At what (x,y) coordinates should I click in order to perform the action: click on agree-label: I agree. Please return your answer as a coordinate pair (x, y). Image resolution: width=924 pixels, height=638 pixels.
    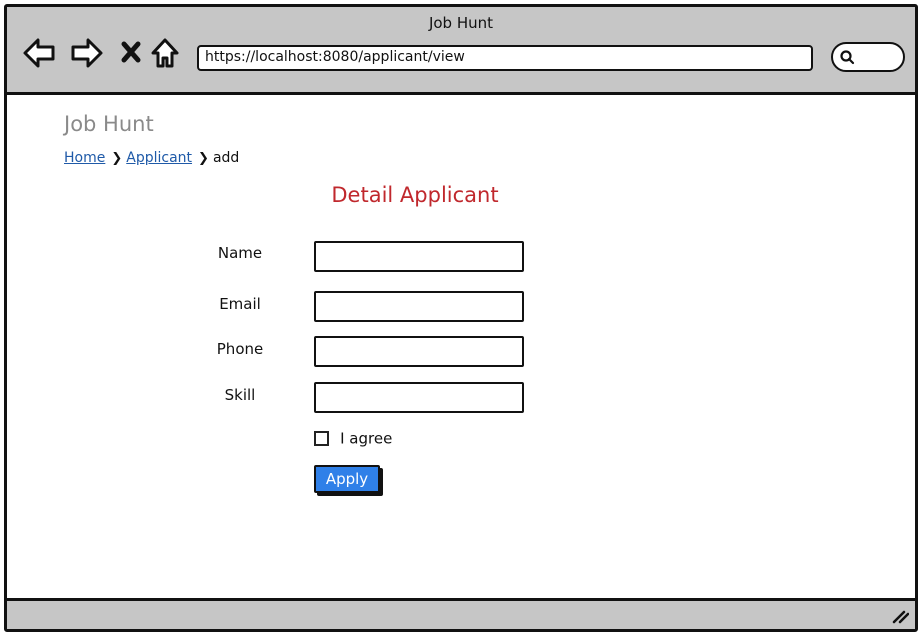
    Looking at the image, I should click on (366, 438).